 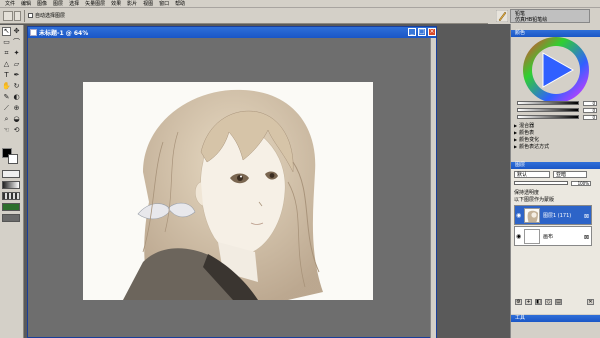 I want to click on menu-item-2: 图像, so click(x=42, y=4).